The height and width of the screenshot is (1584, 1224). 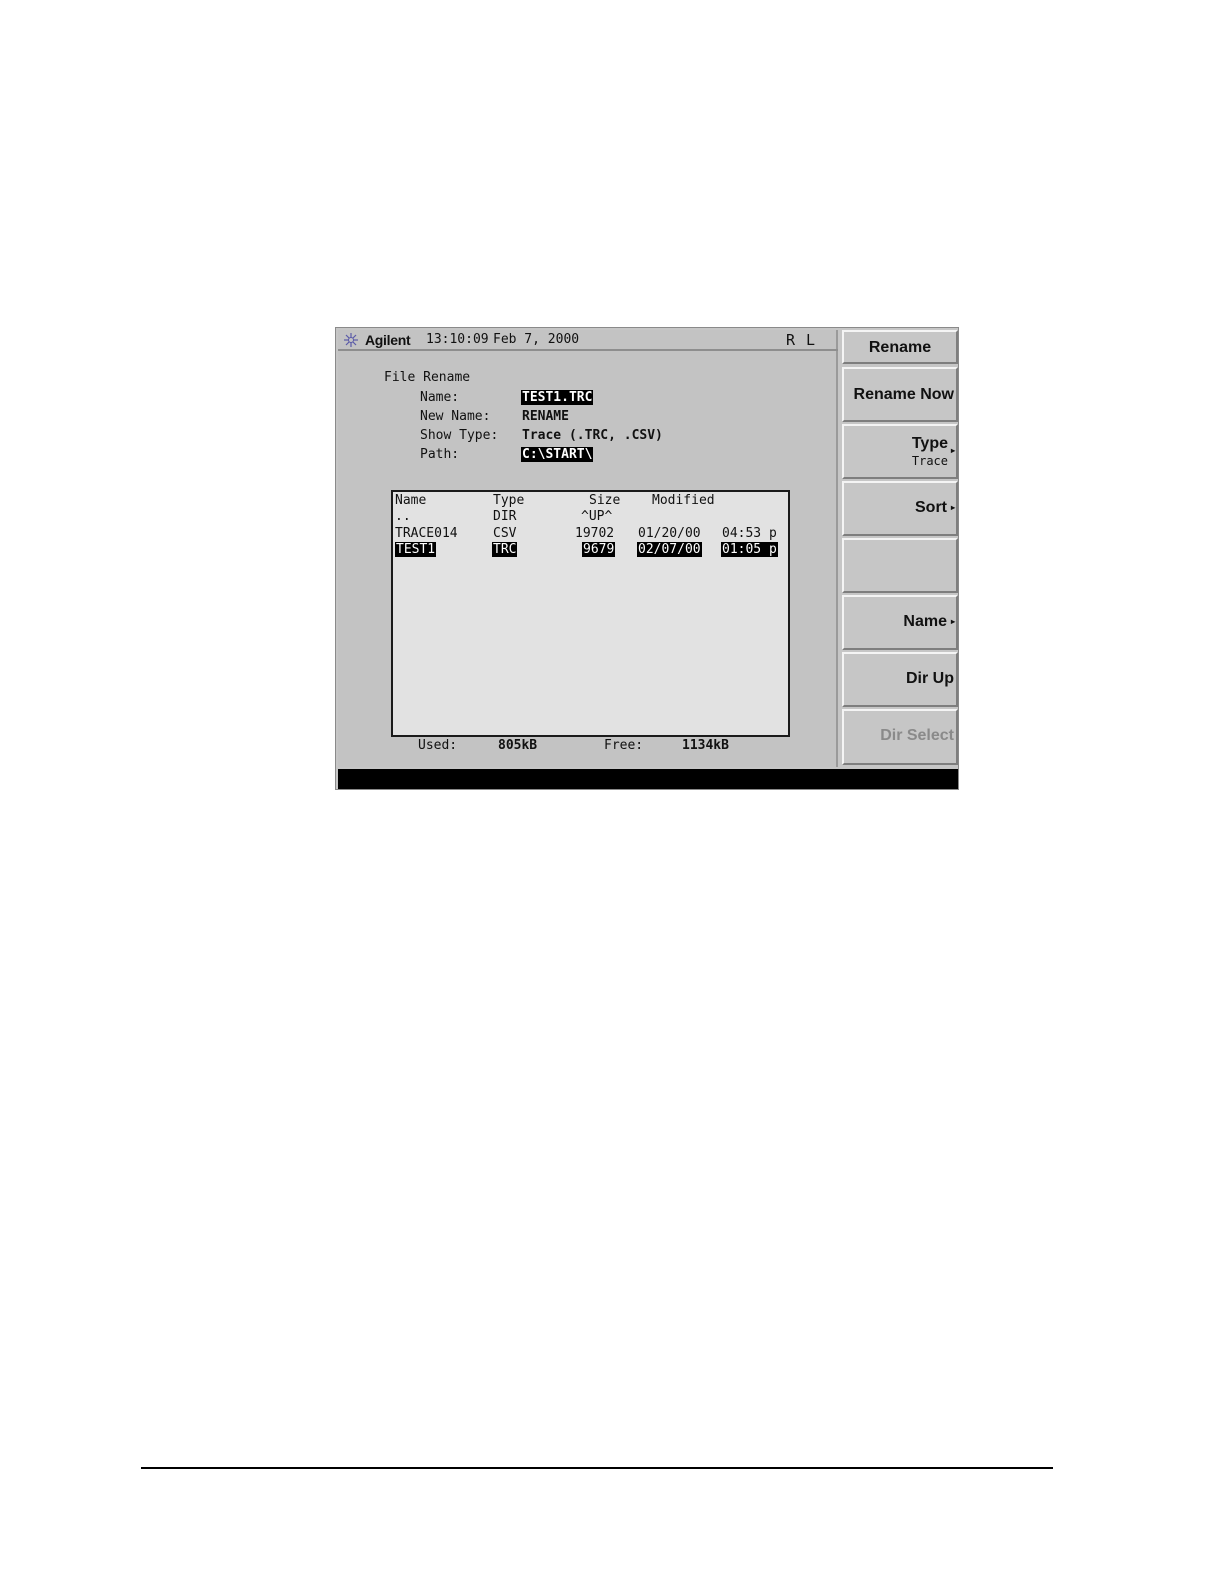 I want to click on used-label: Used:, so click(x=438, y=745).